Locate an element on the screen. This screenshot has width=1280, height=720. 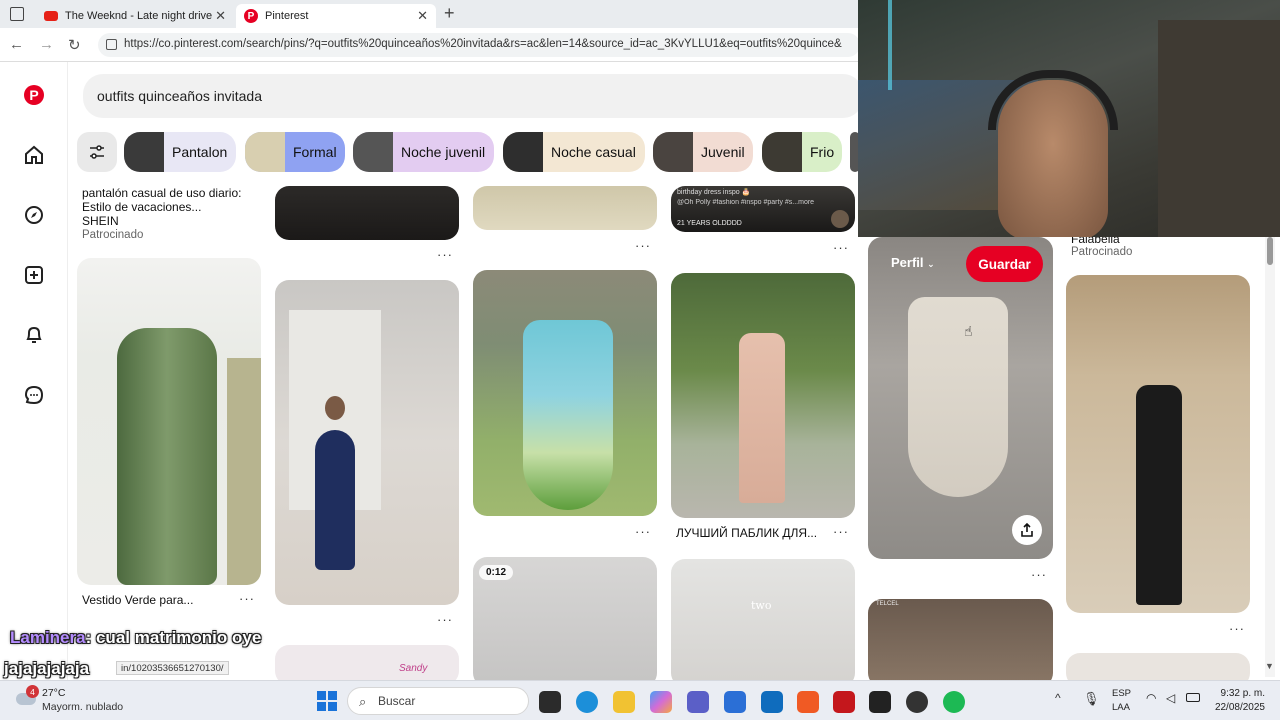
task-view-icon is located at coordinates (550, 702).